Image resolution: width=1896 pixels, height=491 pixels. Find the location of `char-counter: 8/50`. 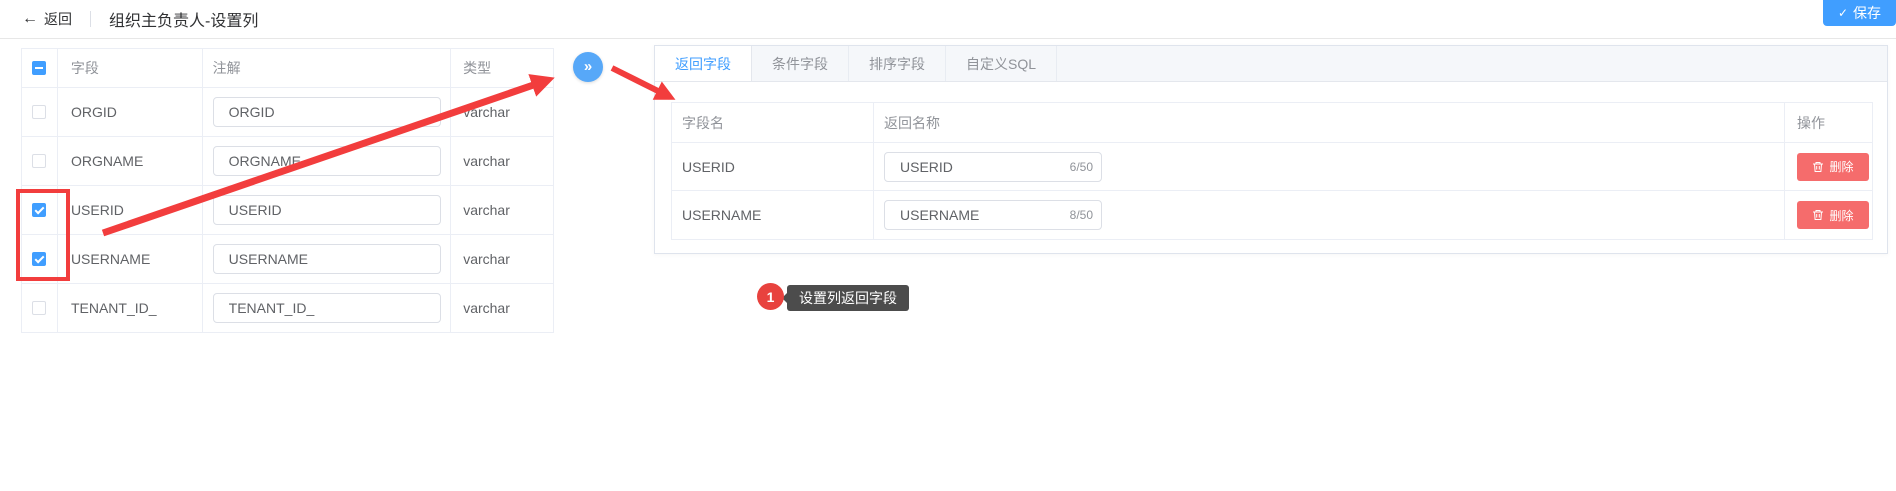

char-counter: 8/50 is located at coordinates (1081, 215).